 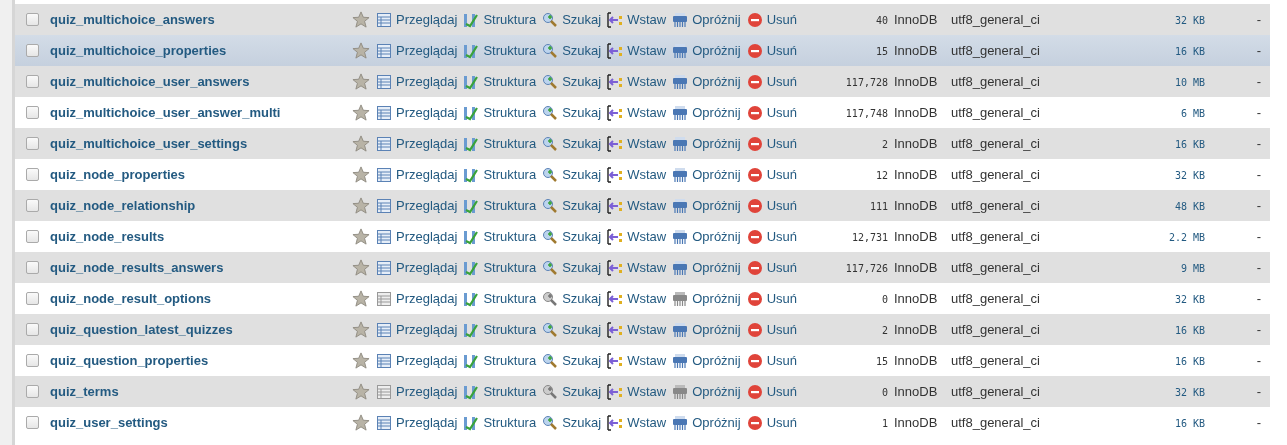 I want to click on table-name-link: quiz_node_result_options, so click(x=131, y=298).